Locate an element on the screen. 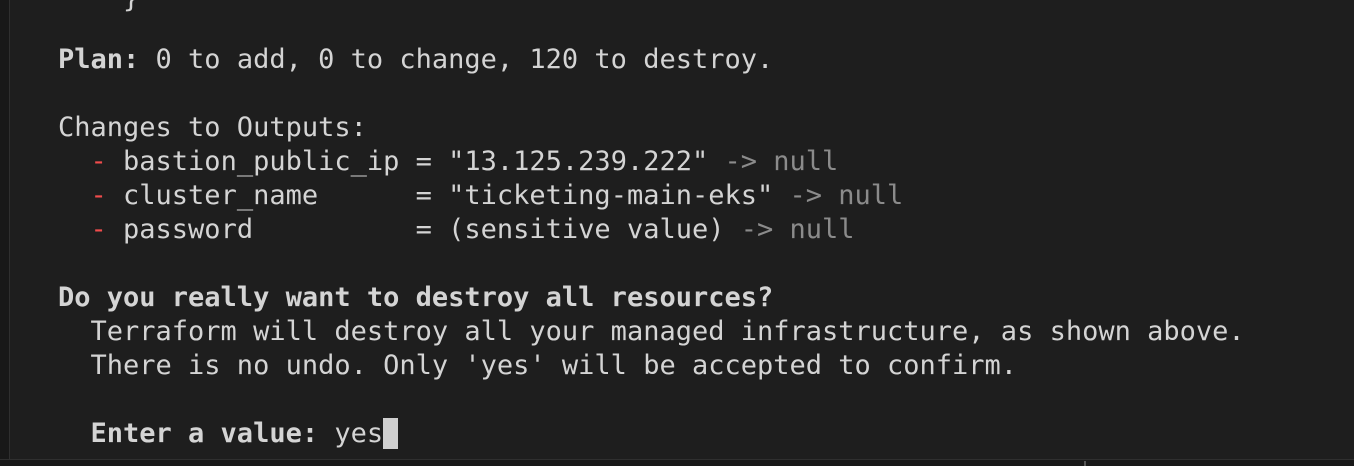  output-change-text: cluster_name = "ticketing-main-eks" is located at coordinates (448, 195).